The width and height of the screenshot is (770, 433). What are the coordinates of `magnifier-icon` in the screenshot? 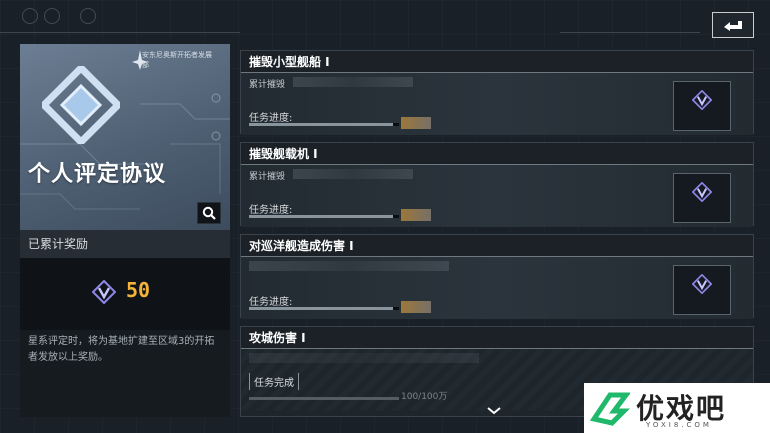 It's located at (209, 213).